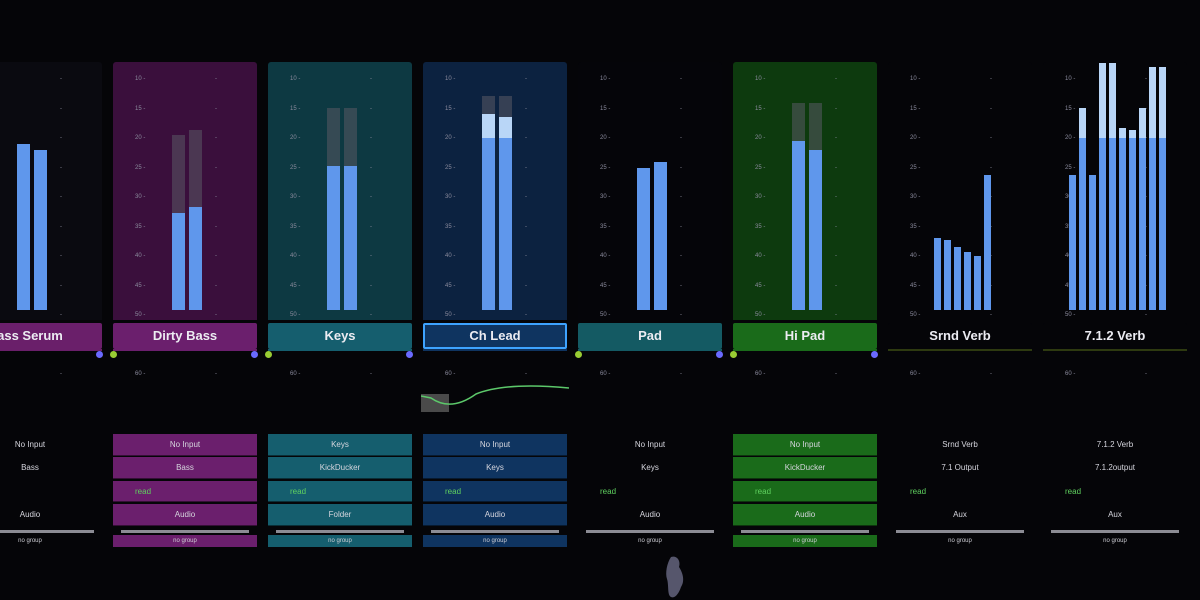 This screenshot has width=1200, height=600. Describe the element at coordinates (1115, 444) in the screenshot. I see `io-input-field: 7.1.2 Verb` at that location.